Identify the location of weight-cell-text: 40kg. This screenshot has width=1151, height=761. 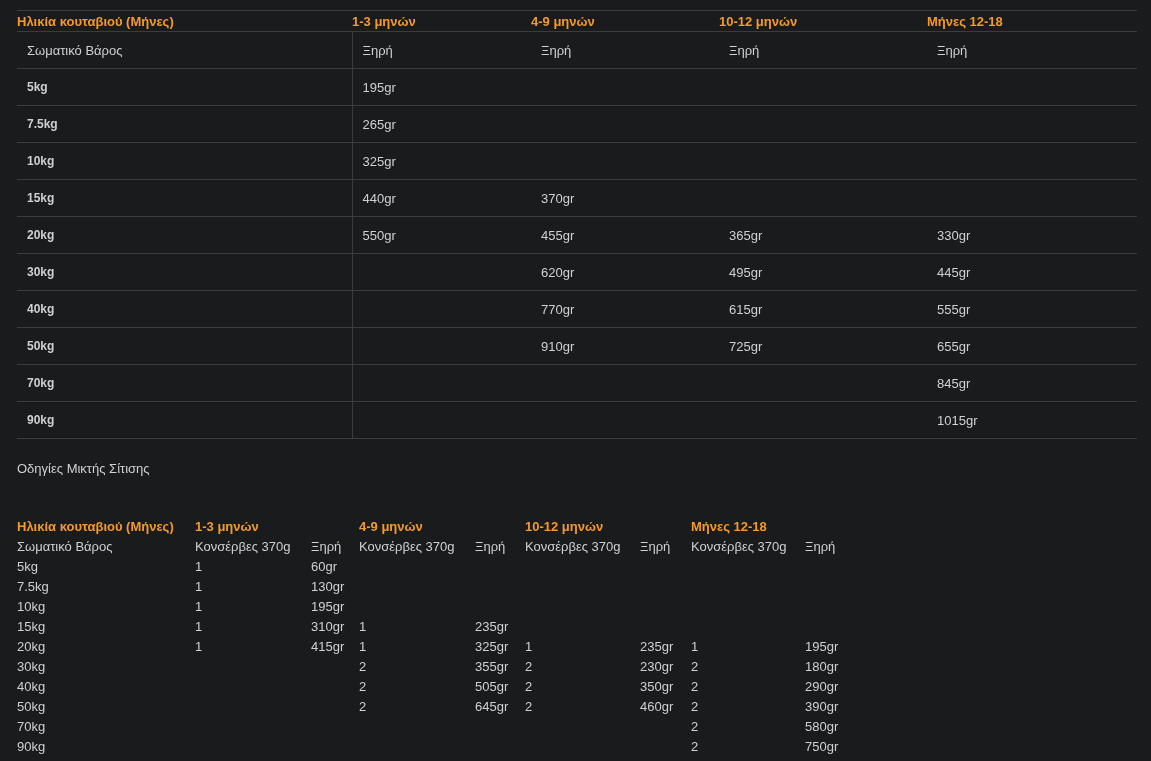
(32, 686).